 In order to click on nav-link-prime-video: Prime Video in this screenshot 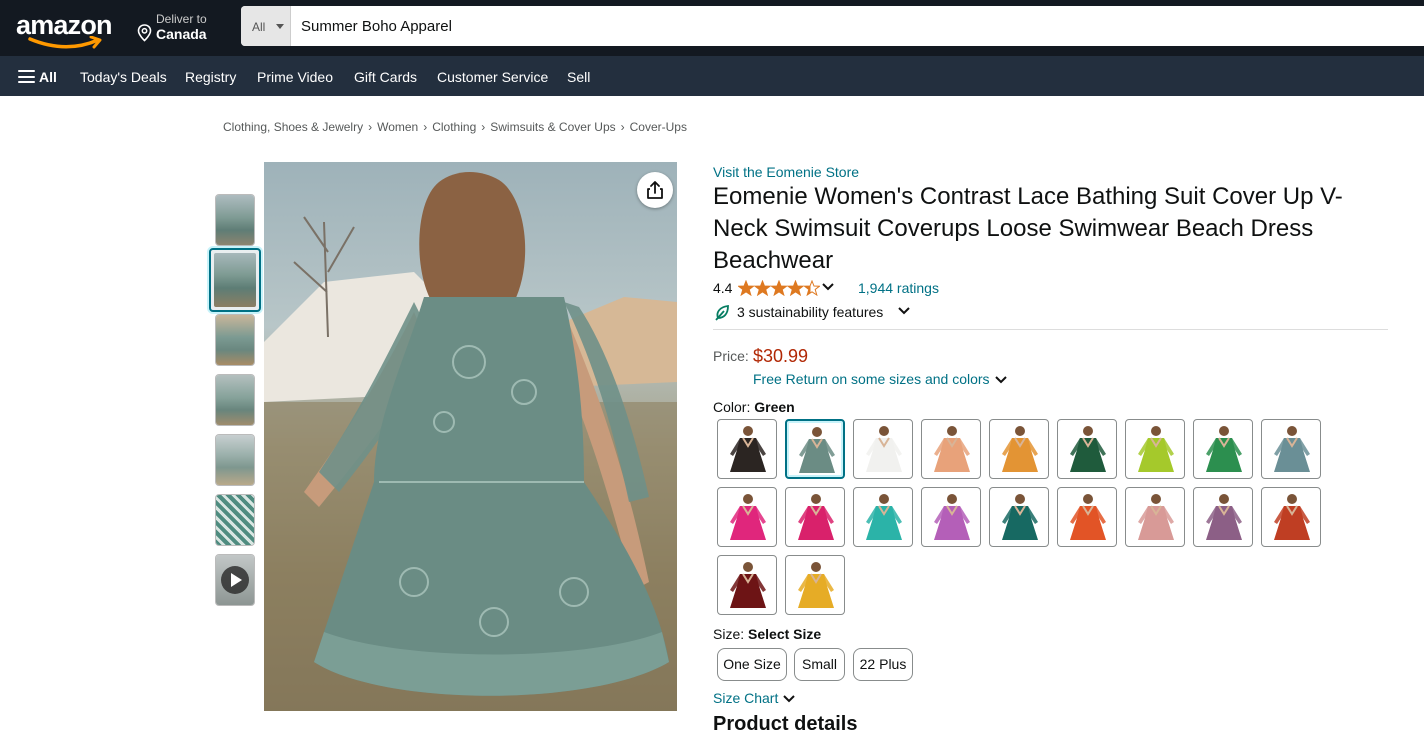, I will do `click(295, 77)`.